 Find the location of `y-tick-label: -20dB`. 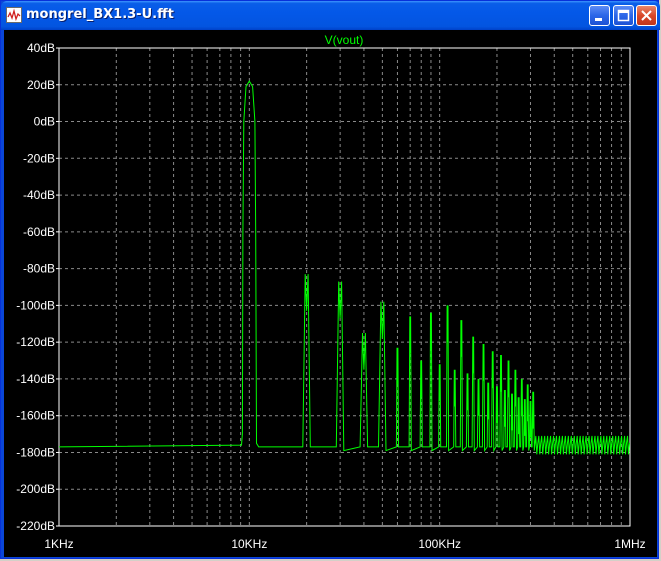

y-tick-label: -20dB is located at coordinates (39, 158).